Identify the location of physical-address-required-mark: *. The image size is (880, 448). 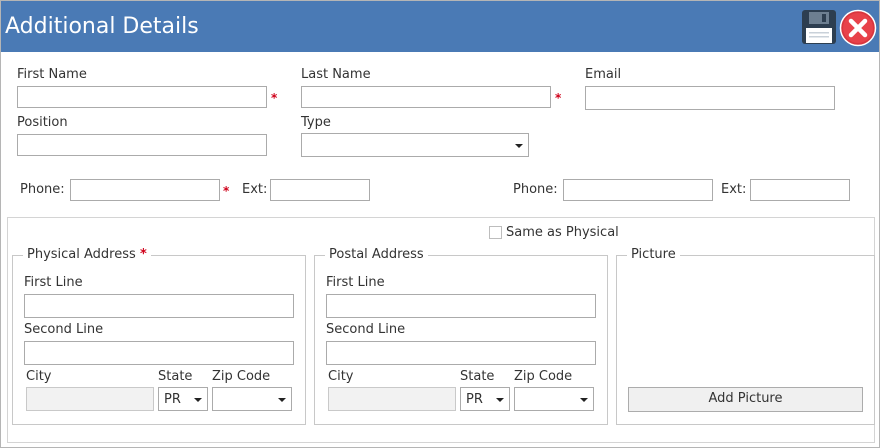
(143, 254).